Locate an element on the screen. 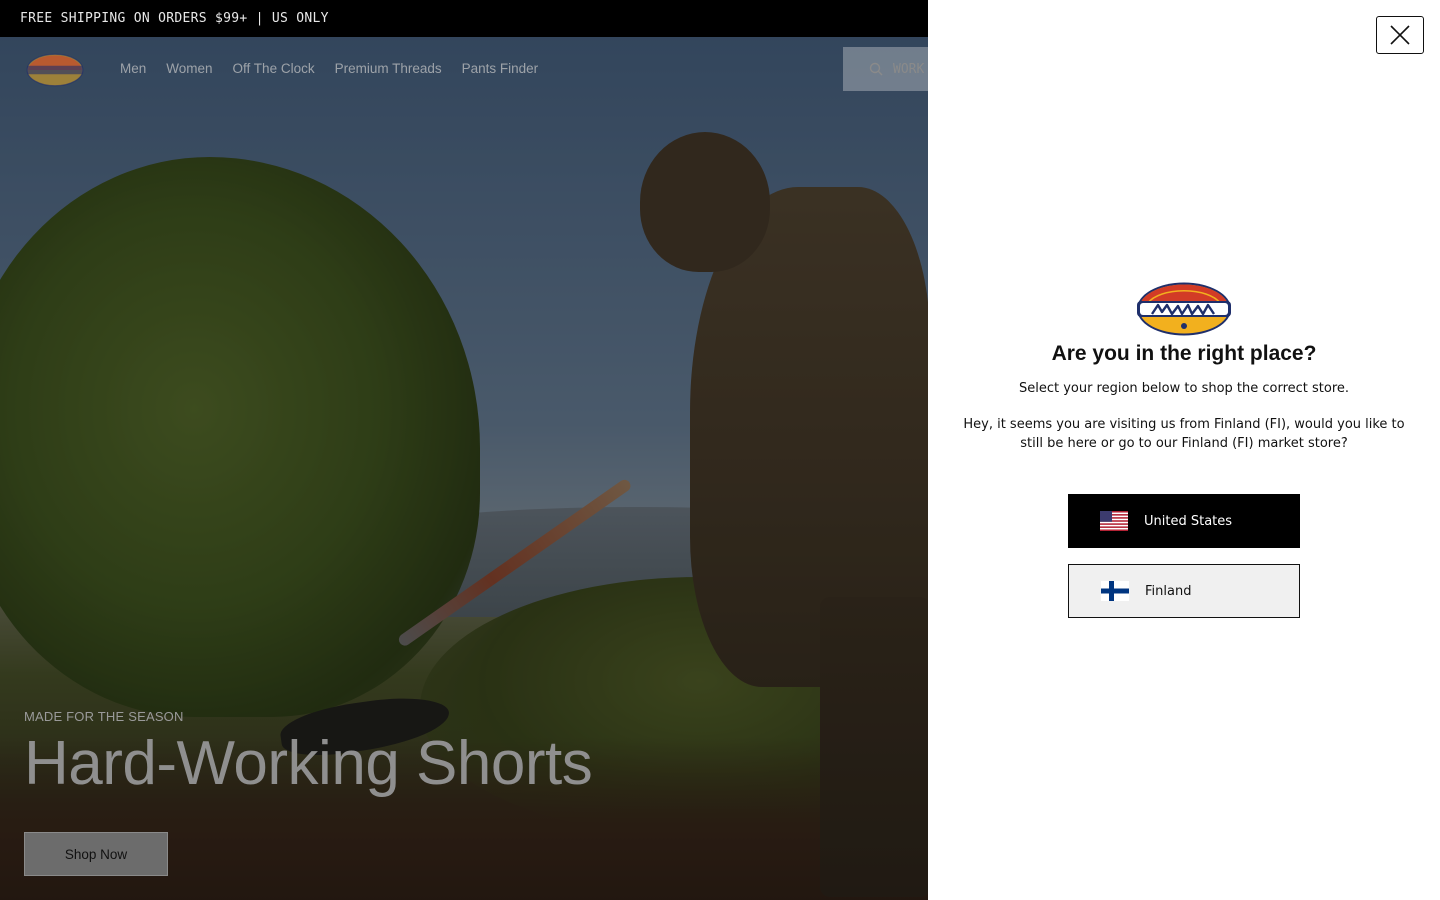 The width and height of the screenshot is (1440, 900). search-icon is located at coordinates (876, 69).